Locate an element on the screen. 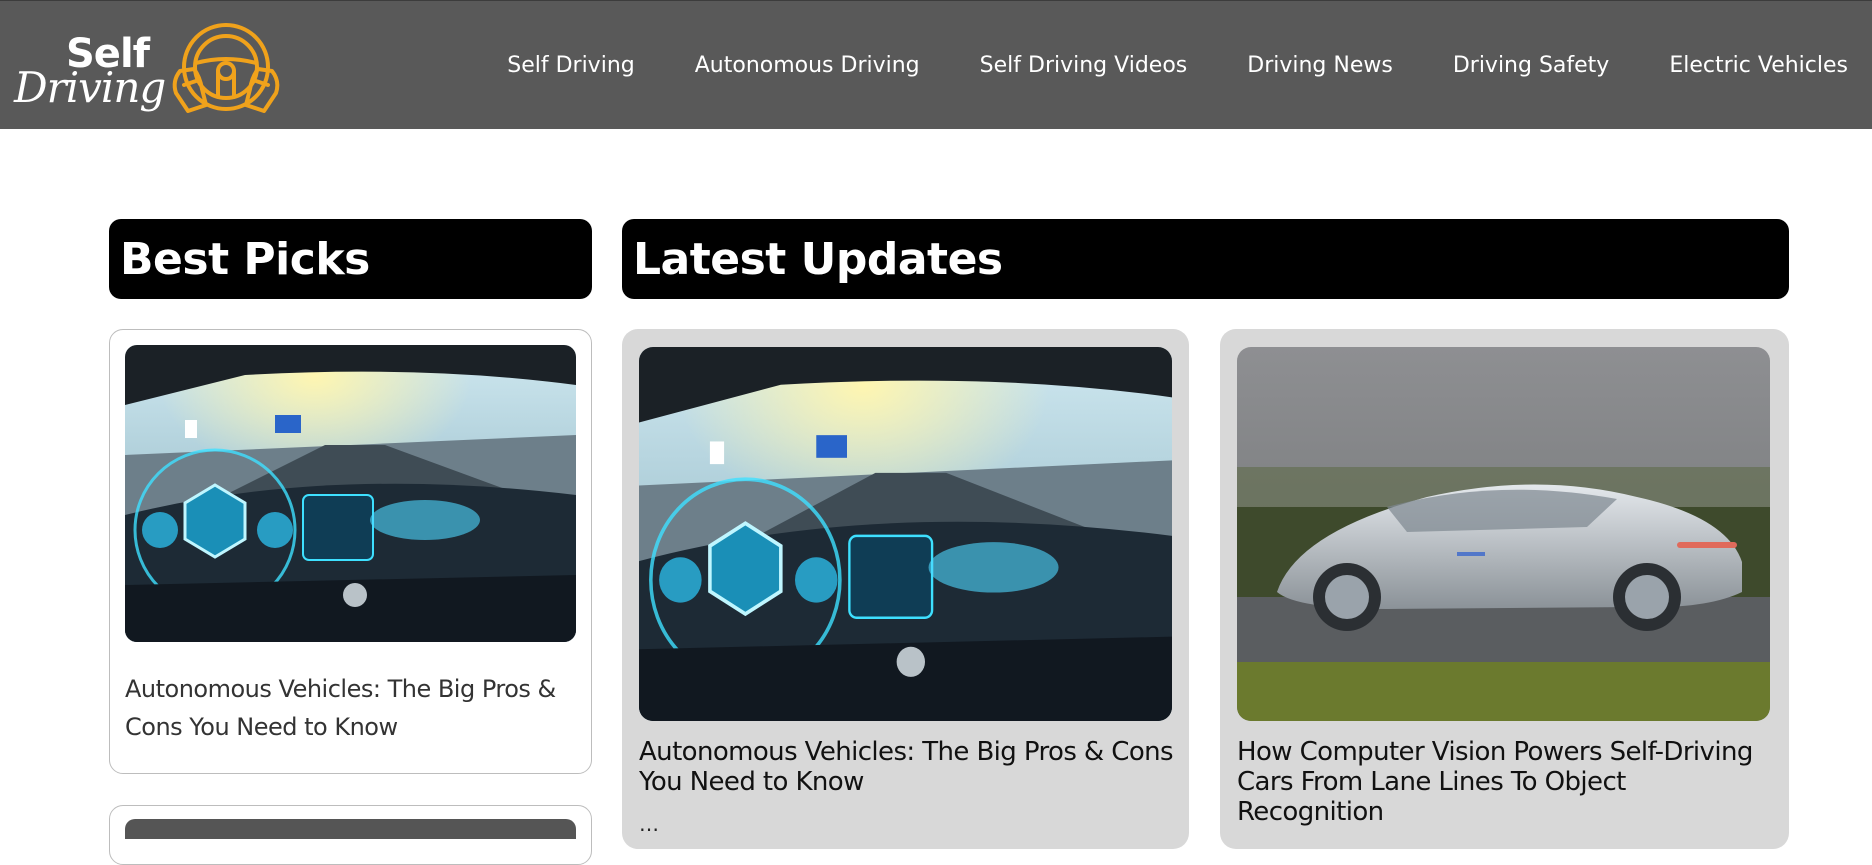  best-pick-card is located at coordinates (350, 835).